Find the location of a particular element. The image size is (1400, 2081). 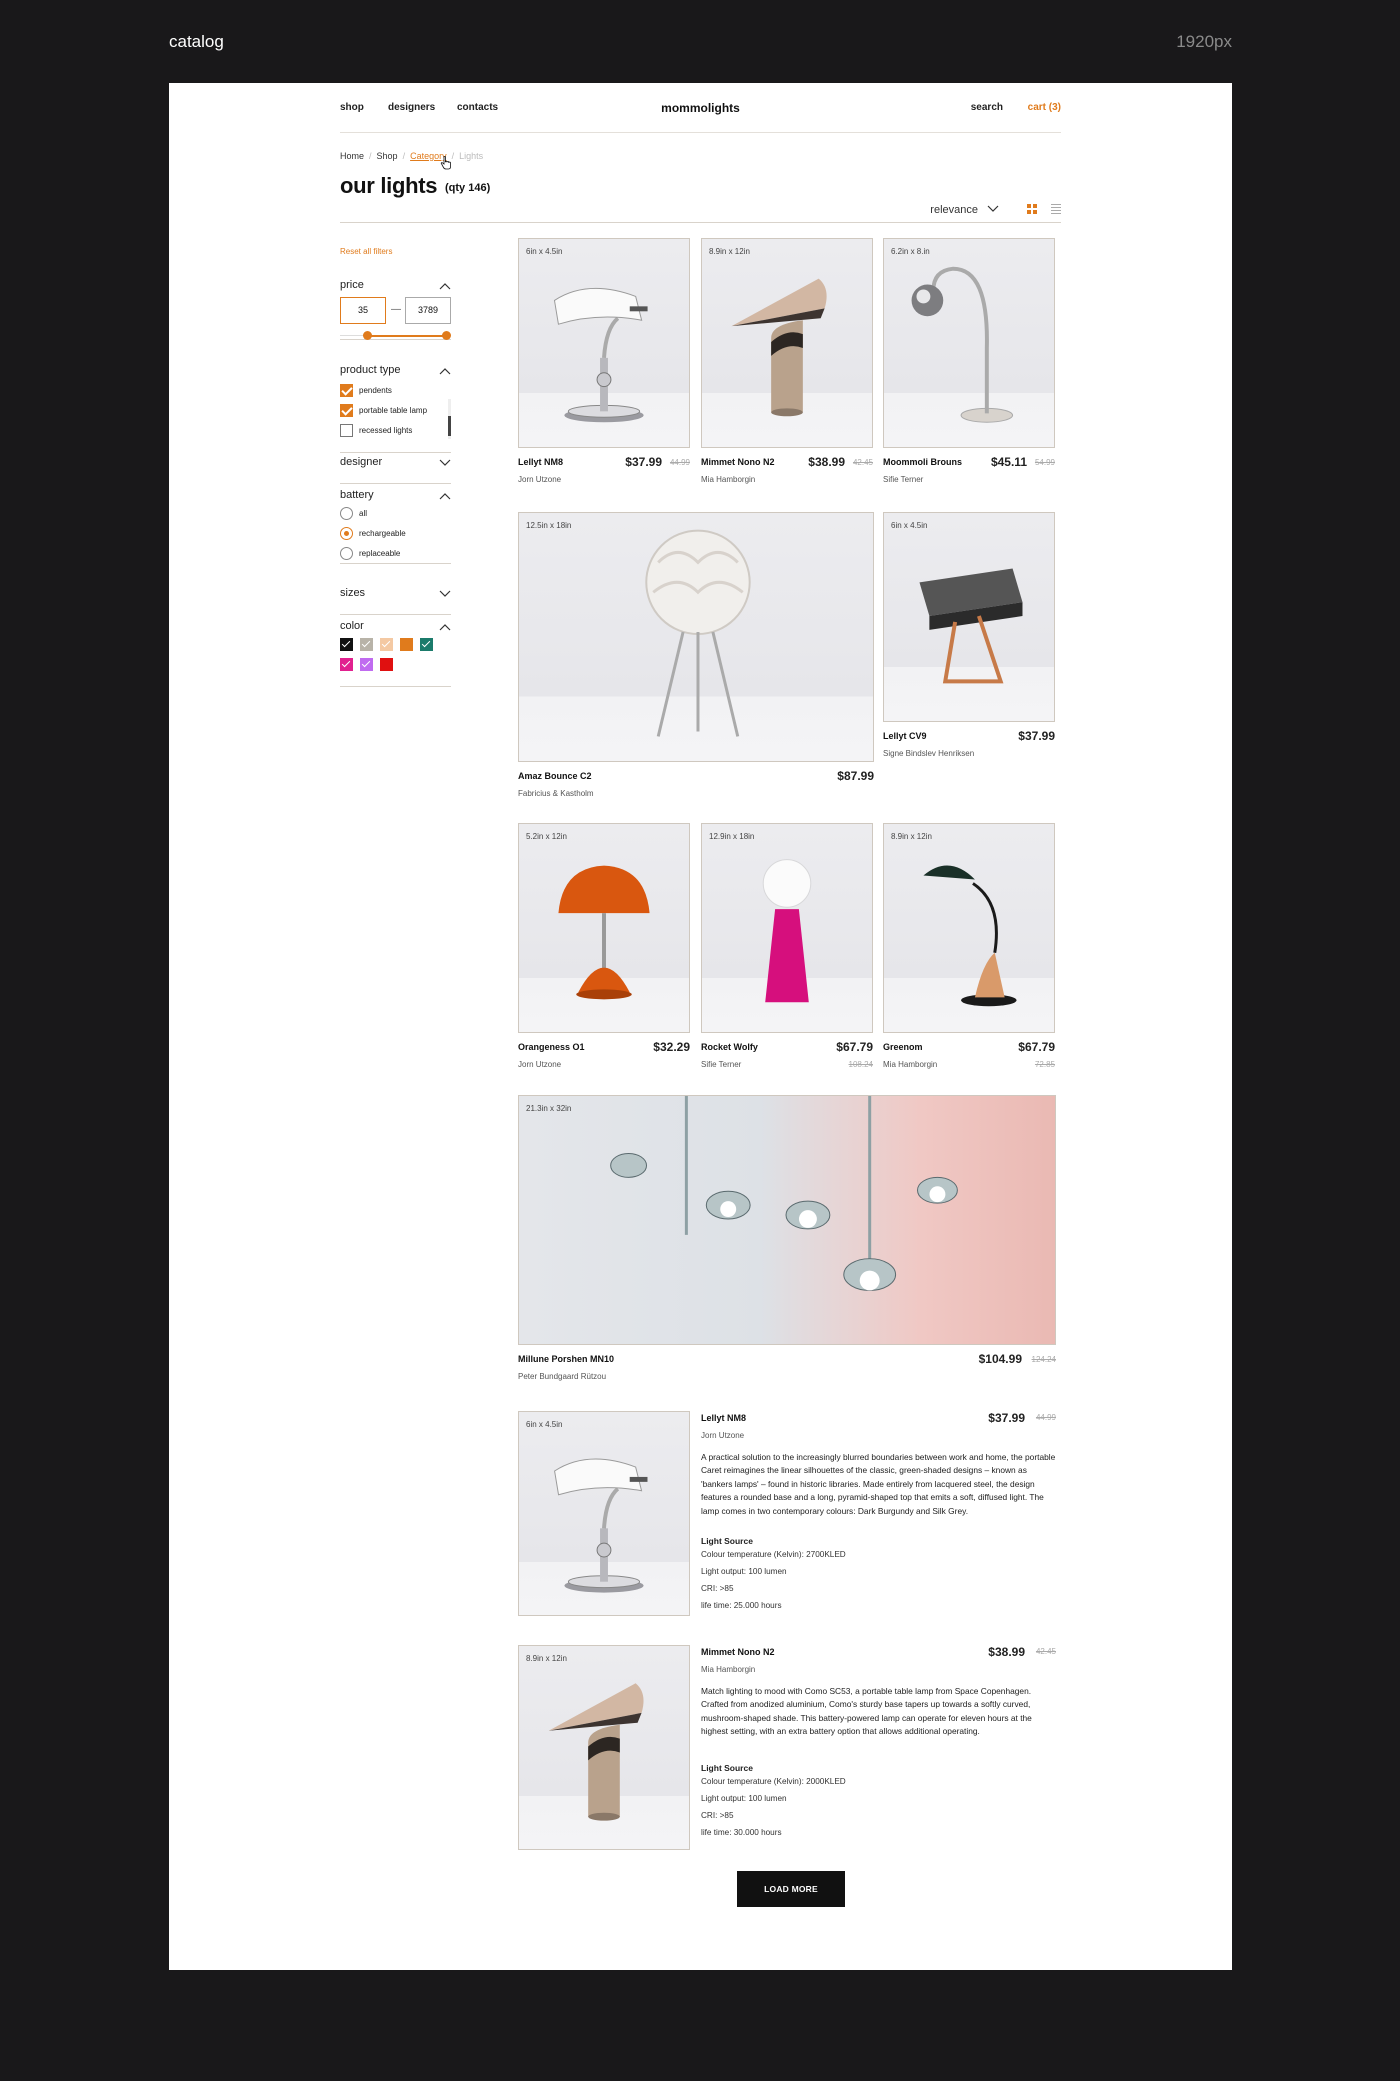

product-size-label: 6.2in x 8.in is located at coordinates (910, 251).